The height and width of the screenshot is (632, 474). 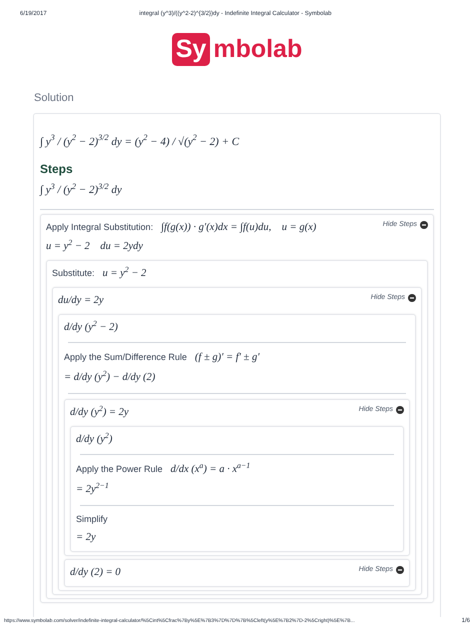 What do you see at coordinates (227, 358) in the screenshot?
I see `math-expression: (f ± g)′ = f′ ± g′` at bounding box center [227, 358].